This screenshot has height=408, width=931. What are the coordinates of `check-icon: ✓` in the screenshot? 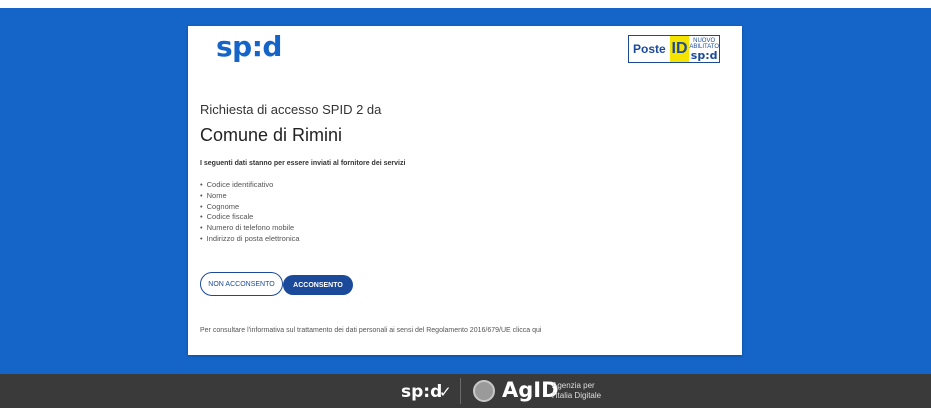 It's located at (445, 392).